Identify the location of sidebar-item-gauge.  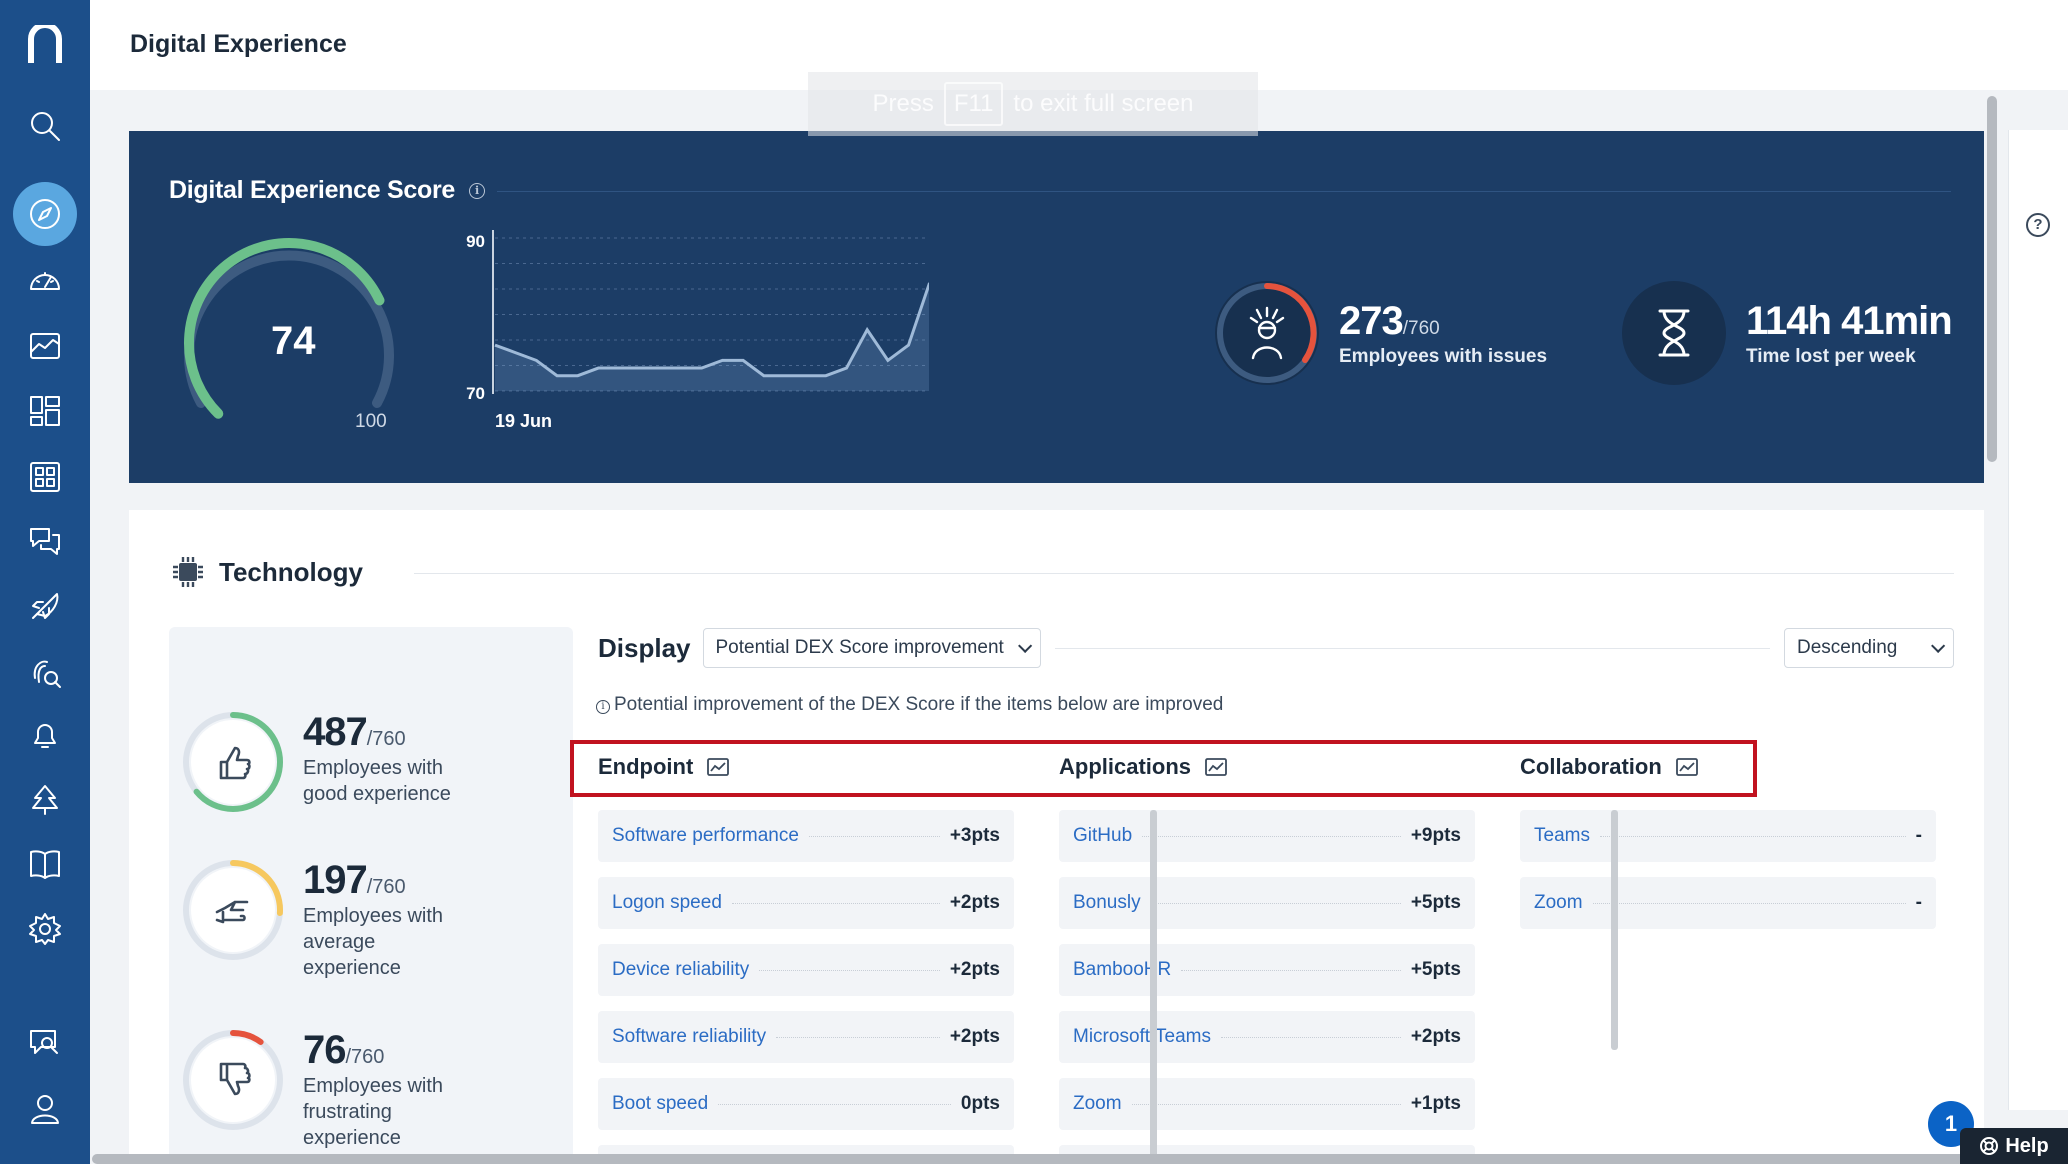
(45, 281).